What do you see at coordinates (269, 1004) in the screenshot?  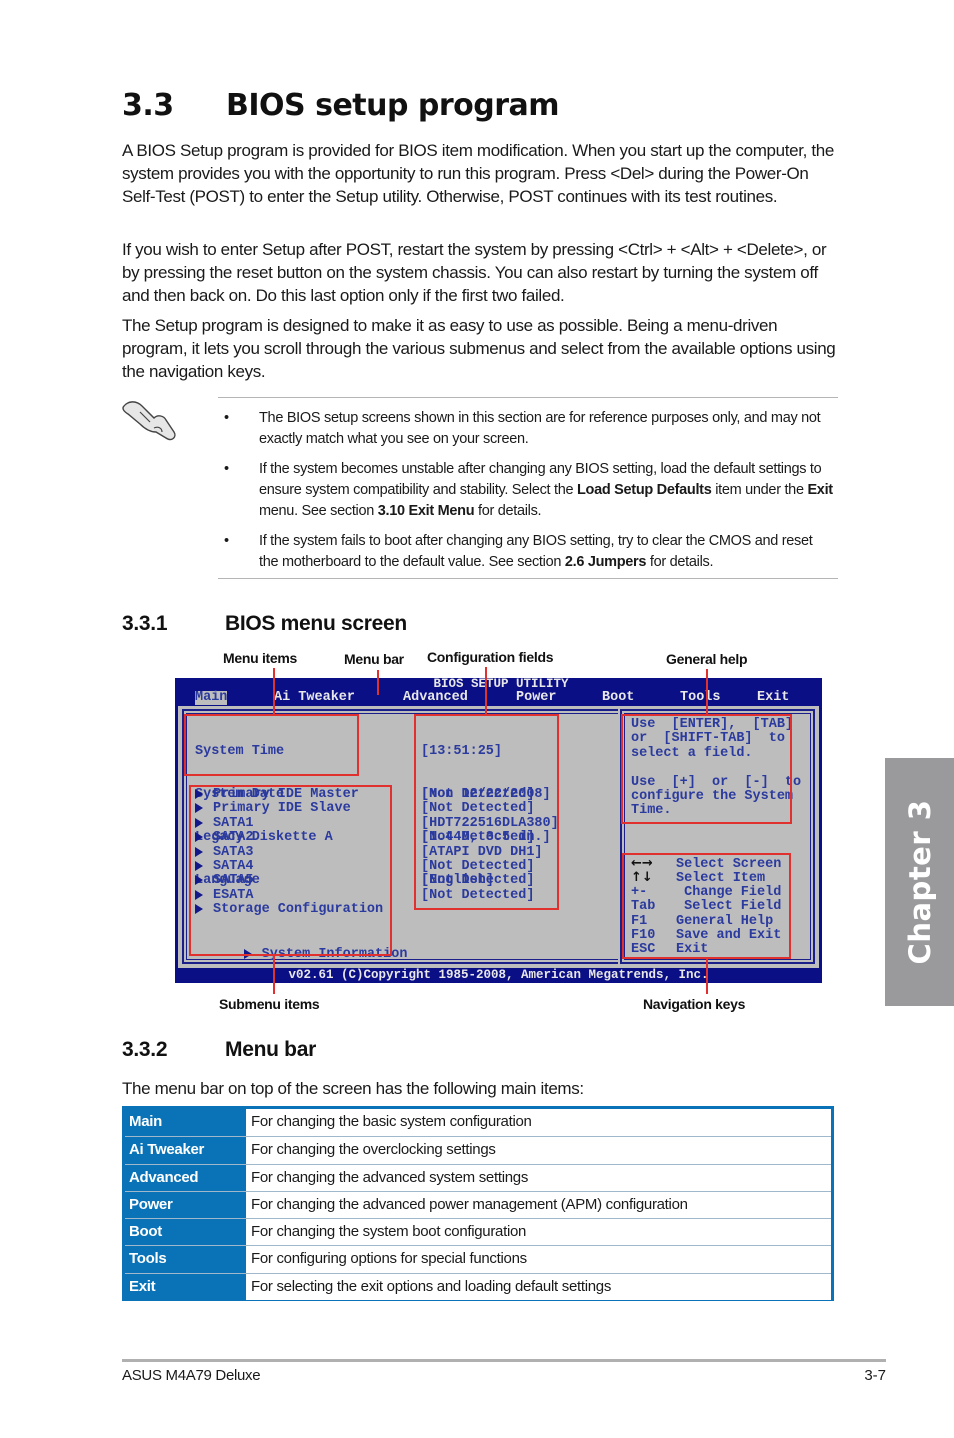 I see `callout-submenu-items: Submenu items` at bounding box center [269, 1004].